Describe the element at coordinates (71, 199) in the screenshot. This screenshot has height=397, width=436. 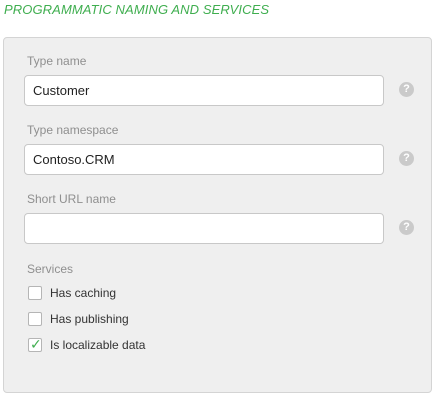
I see `short-url-name-label: Short URL name` at that location.